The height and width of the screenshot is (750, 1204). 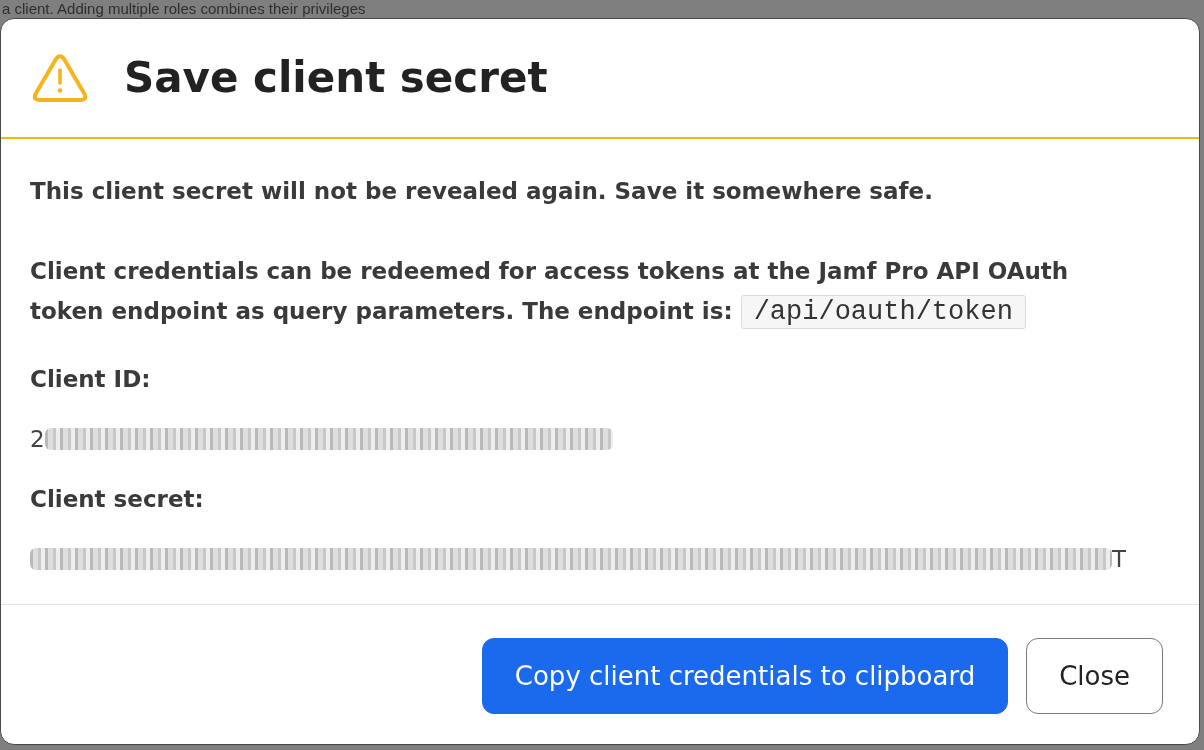 I want to click on copy-button: Copy client credentials to clipboard, so click(x=745, y=676).